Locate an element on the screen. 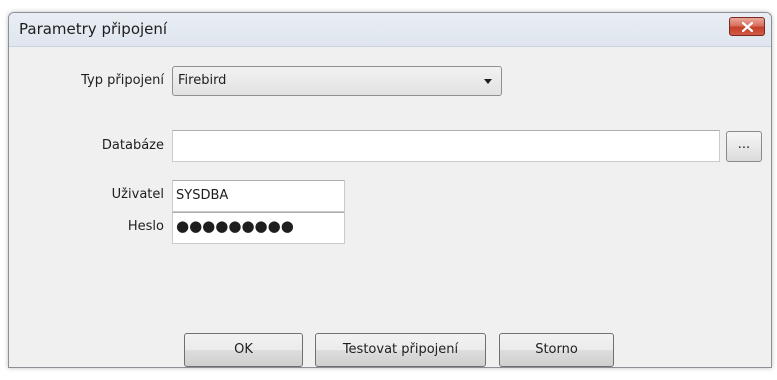 This screenshot has width=777, height=380. password-input: ●●●●●●●●● is located at coordinates (258, 228).